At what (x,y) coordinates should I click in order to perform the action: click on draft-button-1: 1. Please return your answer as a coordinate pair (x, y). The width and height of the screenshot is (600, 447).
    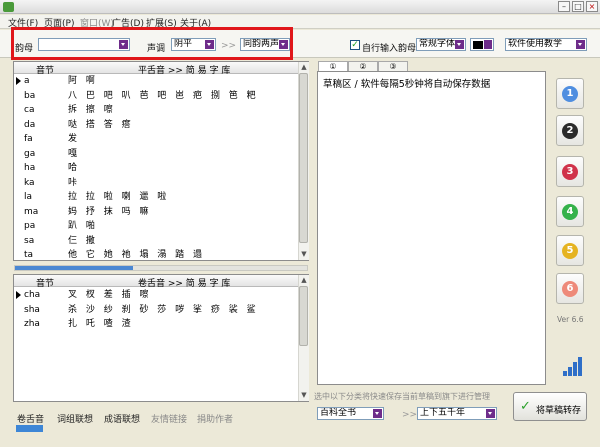
    Looking at the image, I should click on (570, 93).